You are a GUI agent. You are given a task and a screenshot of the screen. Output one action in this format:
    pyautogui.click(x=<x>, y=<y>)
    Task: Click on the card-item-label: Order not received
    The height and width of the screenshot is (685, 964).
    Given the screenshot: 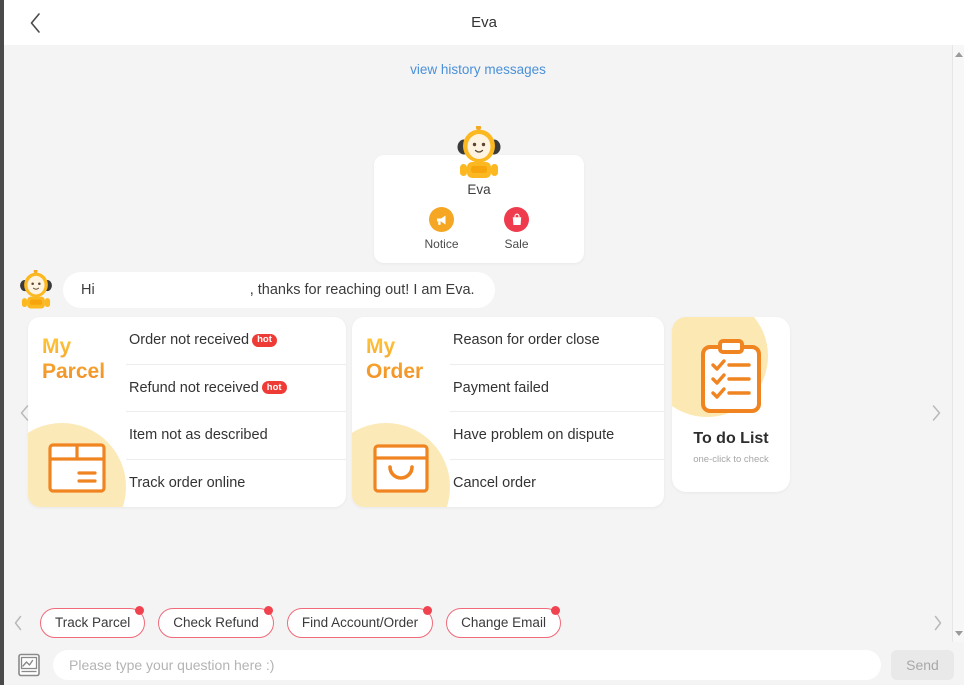 What is the action you would take?
    pyautogui.click(x=189, y=340)
    